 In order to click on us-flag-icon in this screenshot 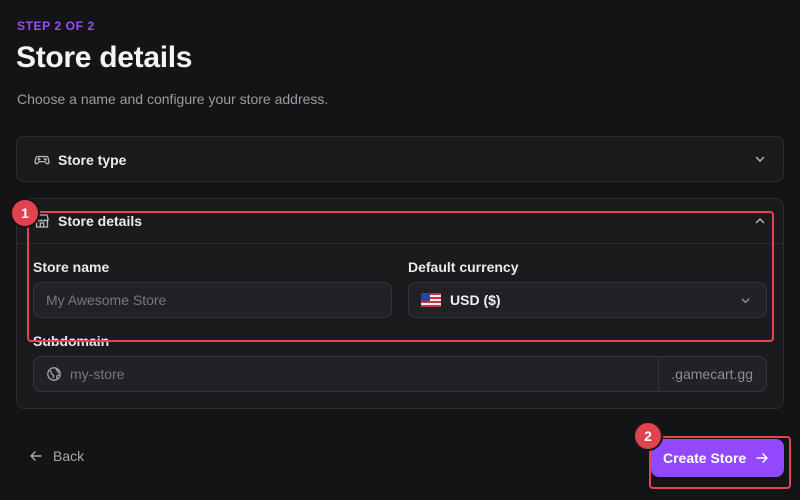, I will do `click(431, 300)`.